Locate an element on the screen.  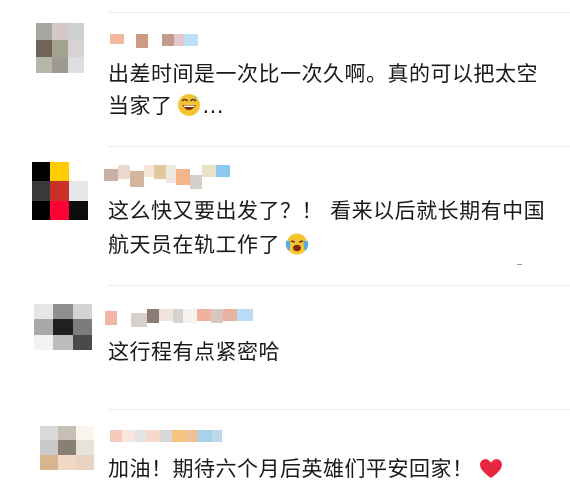
comment-text: 这行程有点紧密哈 is located at coordinates (333, 352).